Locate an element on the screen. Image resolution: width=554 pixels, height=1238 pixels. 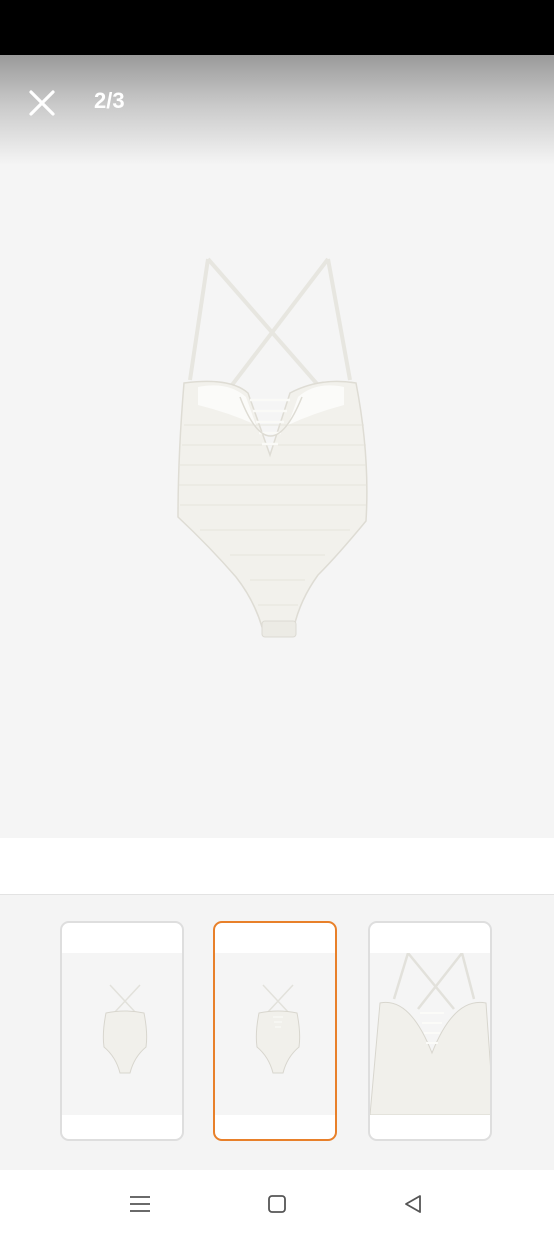
system-nav-bar is located at coordinates (277, 1204).